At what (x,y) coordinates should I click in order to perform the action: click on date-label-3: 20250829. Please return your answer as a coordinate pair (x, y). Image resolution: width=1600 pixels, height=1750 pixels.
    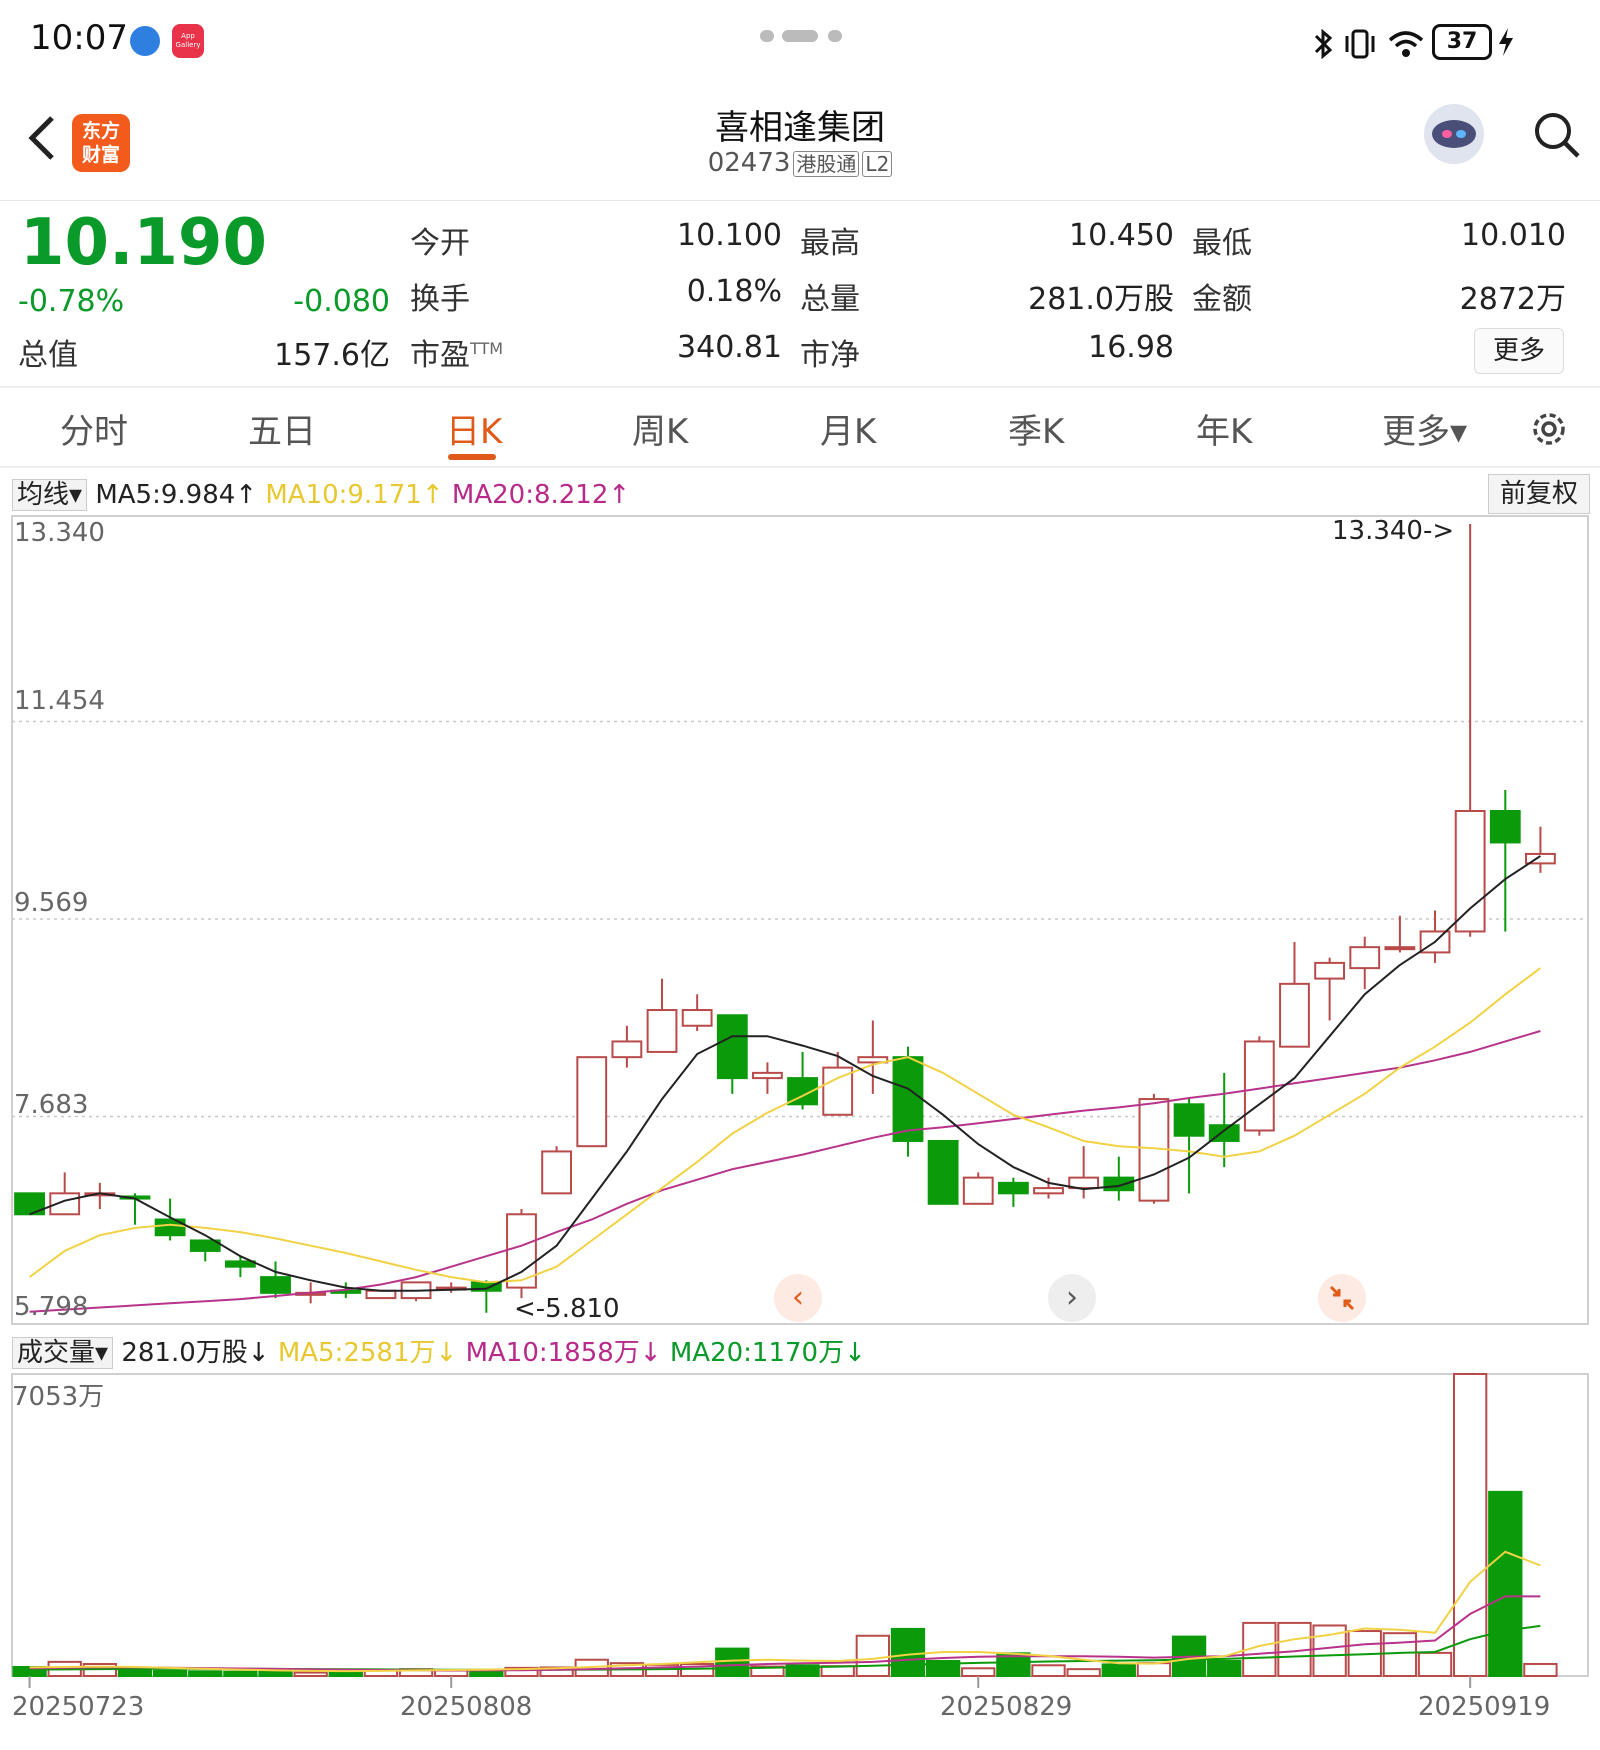
    Looking at the image, I should click on (1006, 1707).